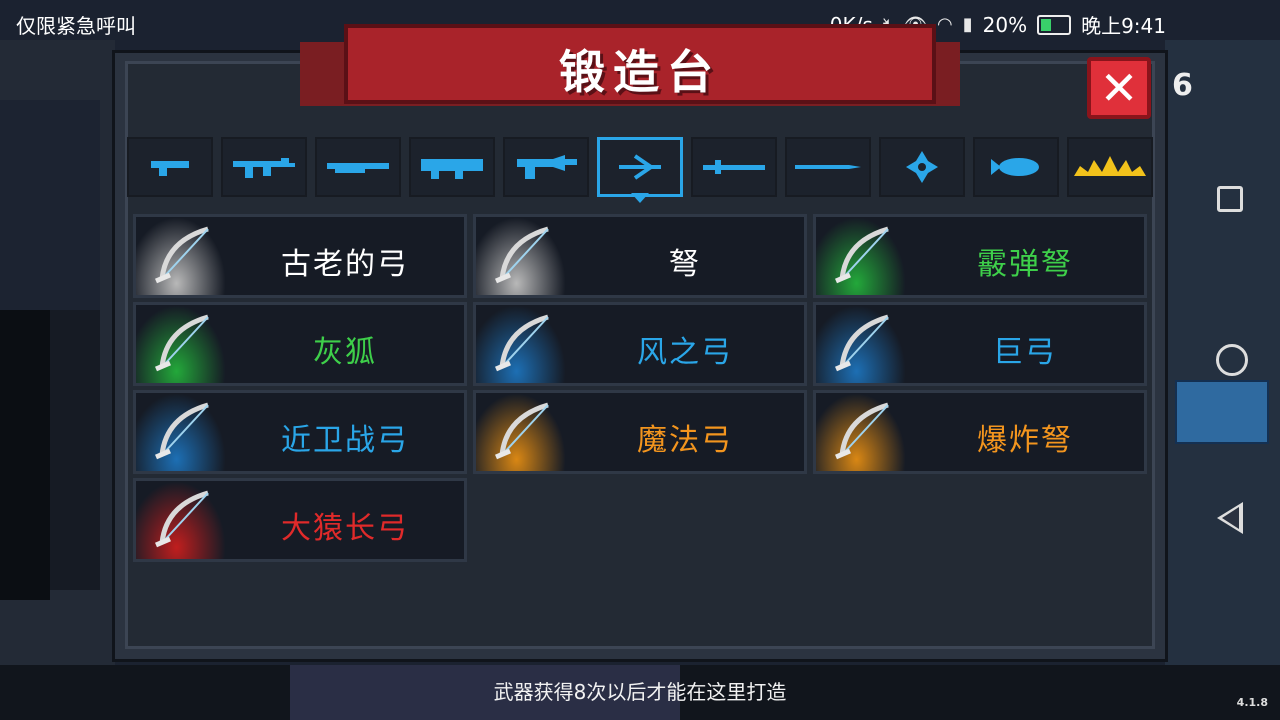  What do you see at coordinates (521, 256) in the screenshot?
I see `crossbow-icon` at bounding box center [521, 256].